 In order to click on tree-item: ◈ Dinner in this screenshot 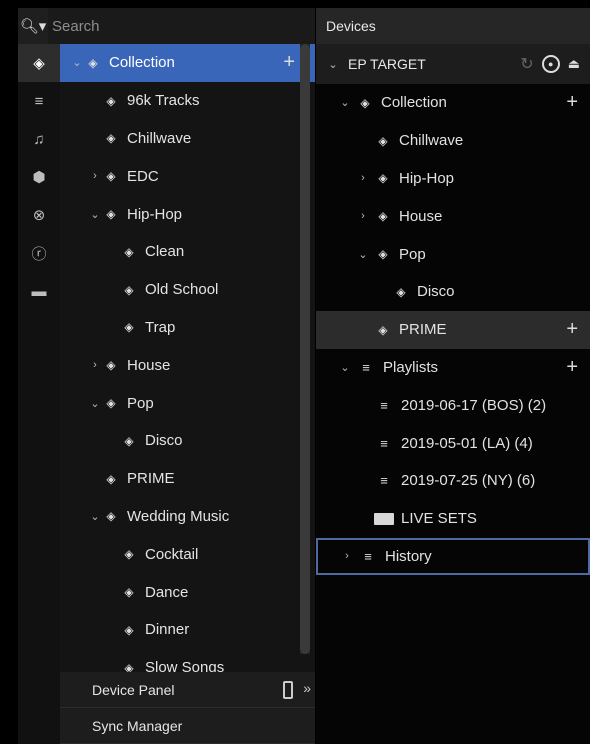, I will do `click(187, 630)`.